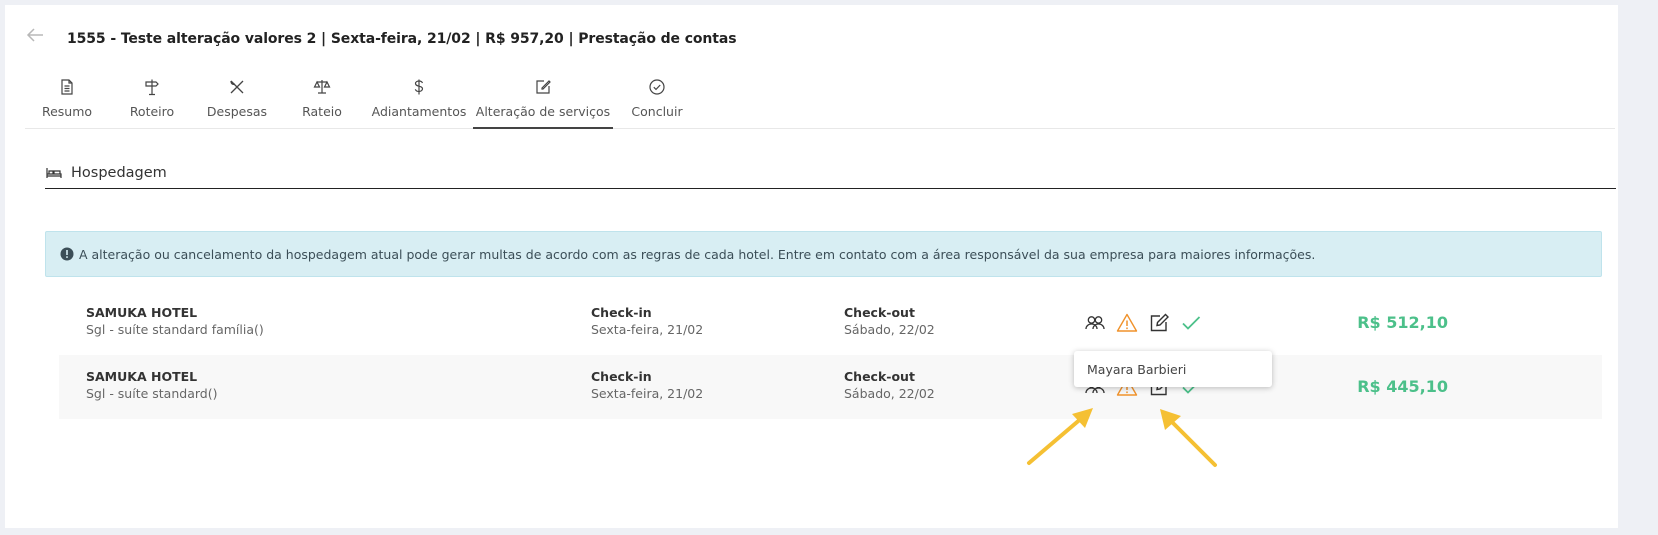 The image size is (1658, 535). Describe the element at coordinates (1402, 386) in the screenshot. I see `booking-price: R$ 445,10` at that location.